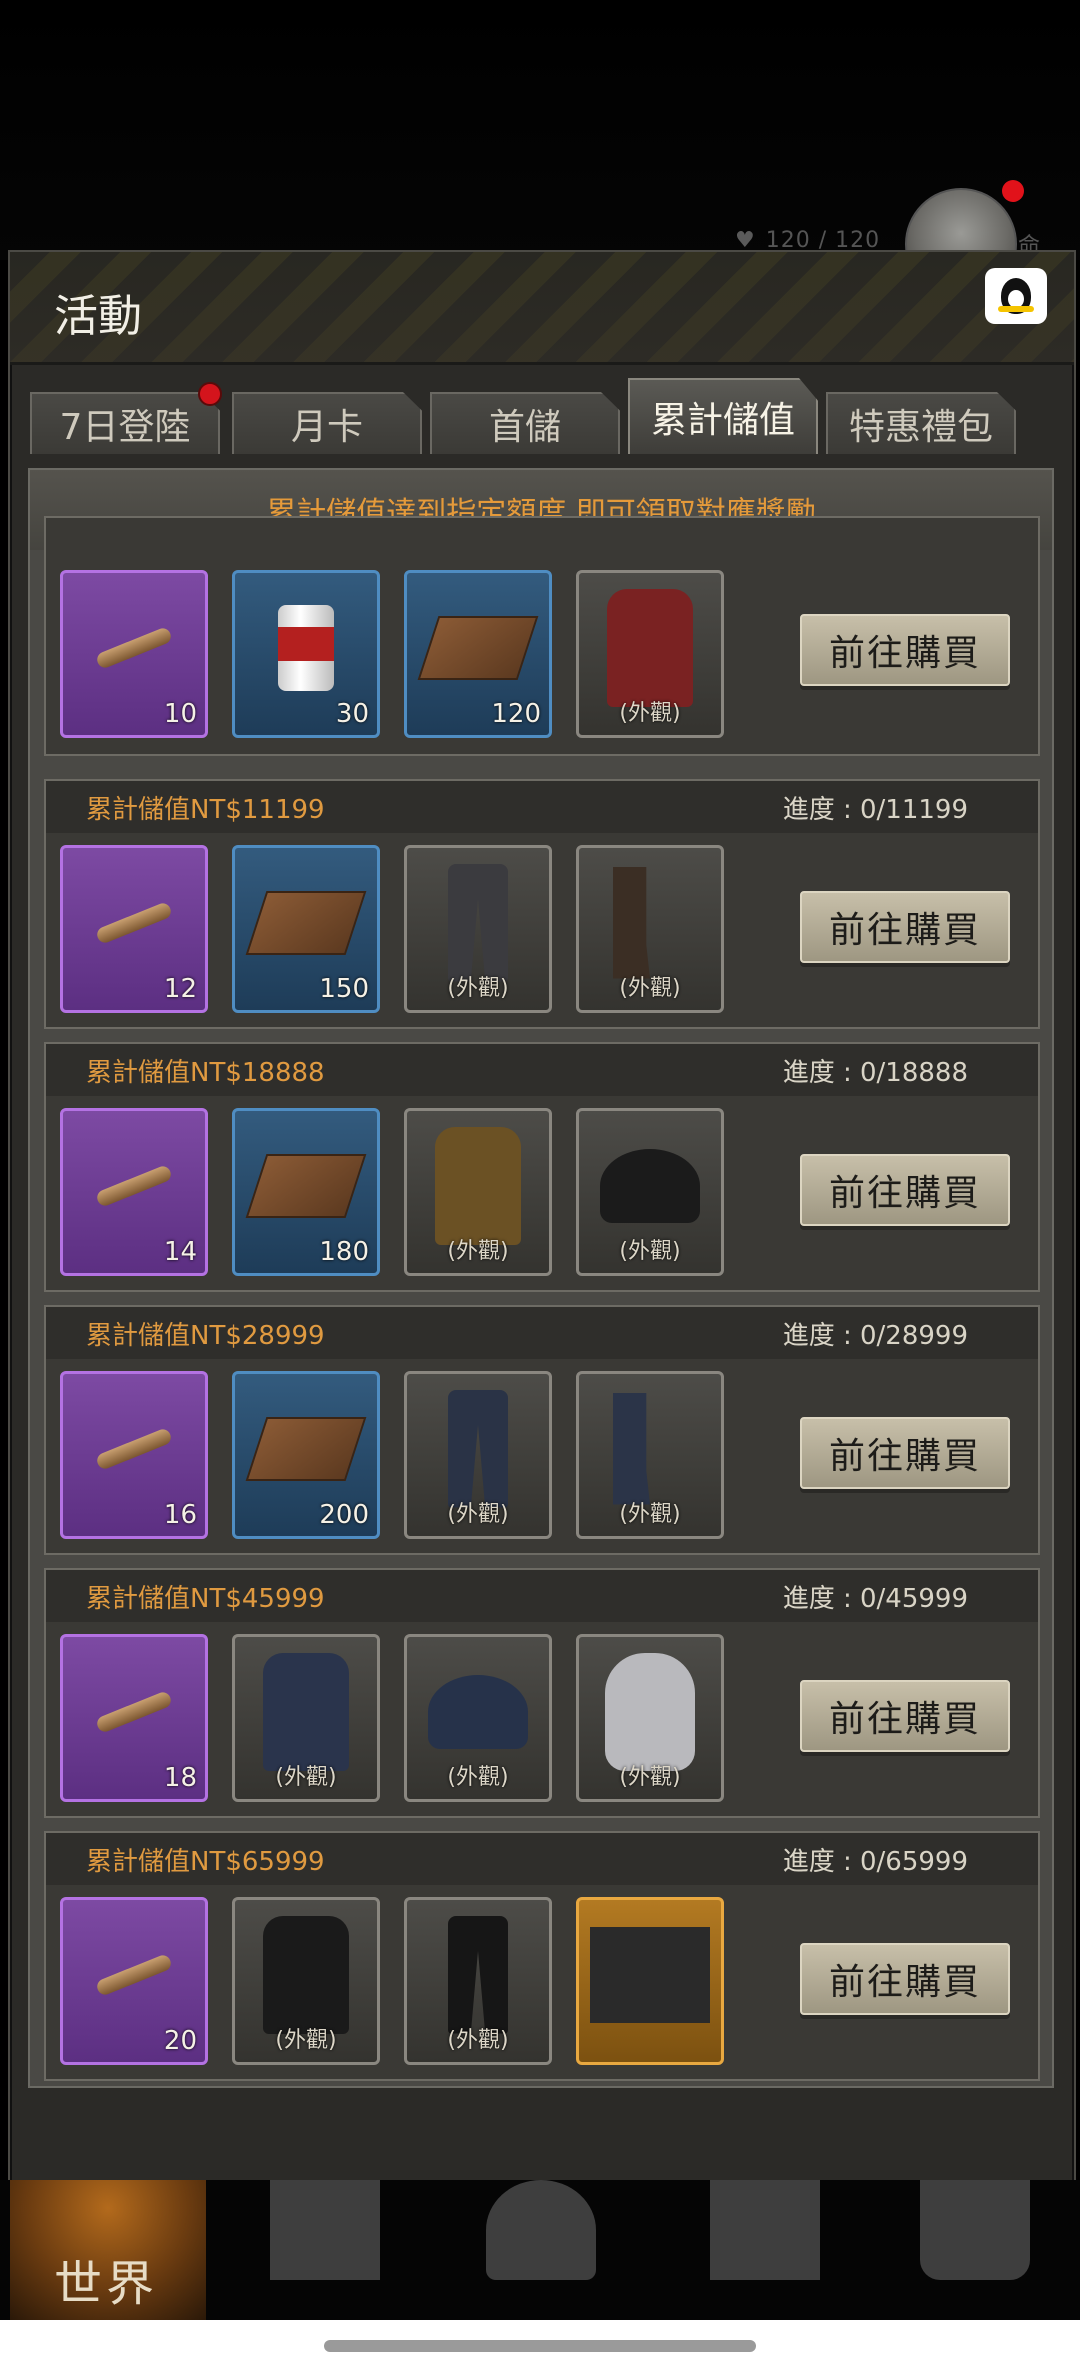  Describe the element at coordinates (306, 929) in the screenshot. I see `reward-item-crate: 150` at that location.